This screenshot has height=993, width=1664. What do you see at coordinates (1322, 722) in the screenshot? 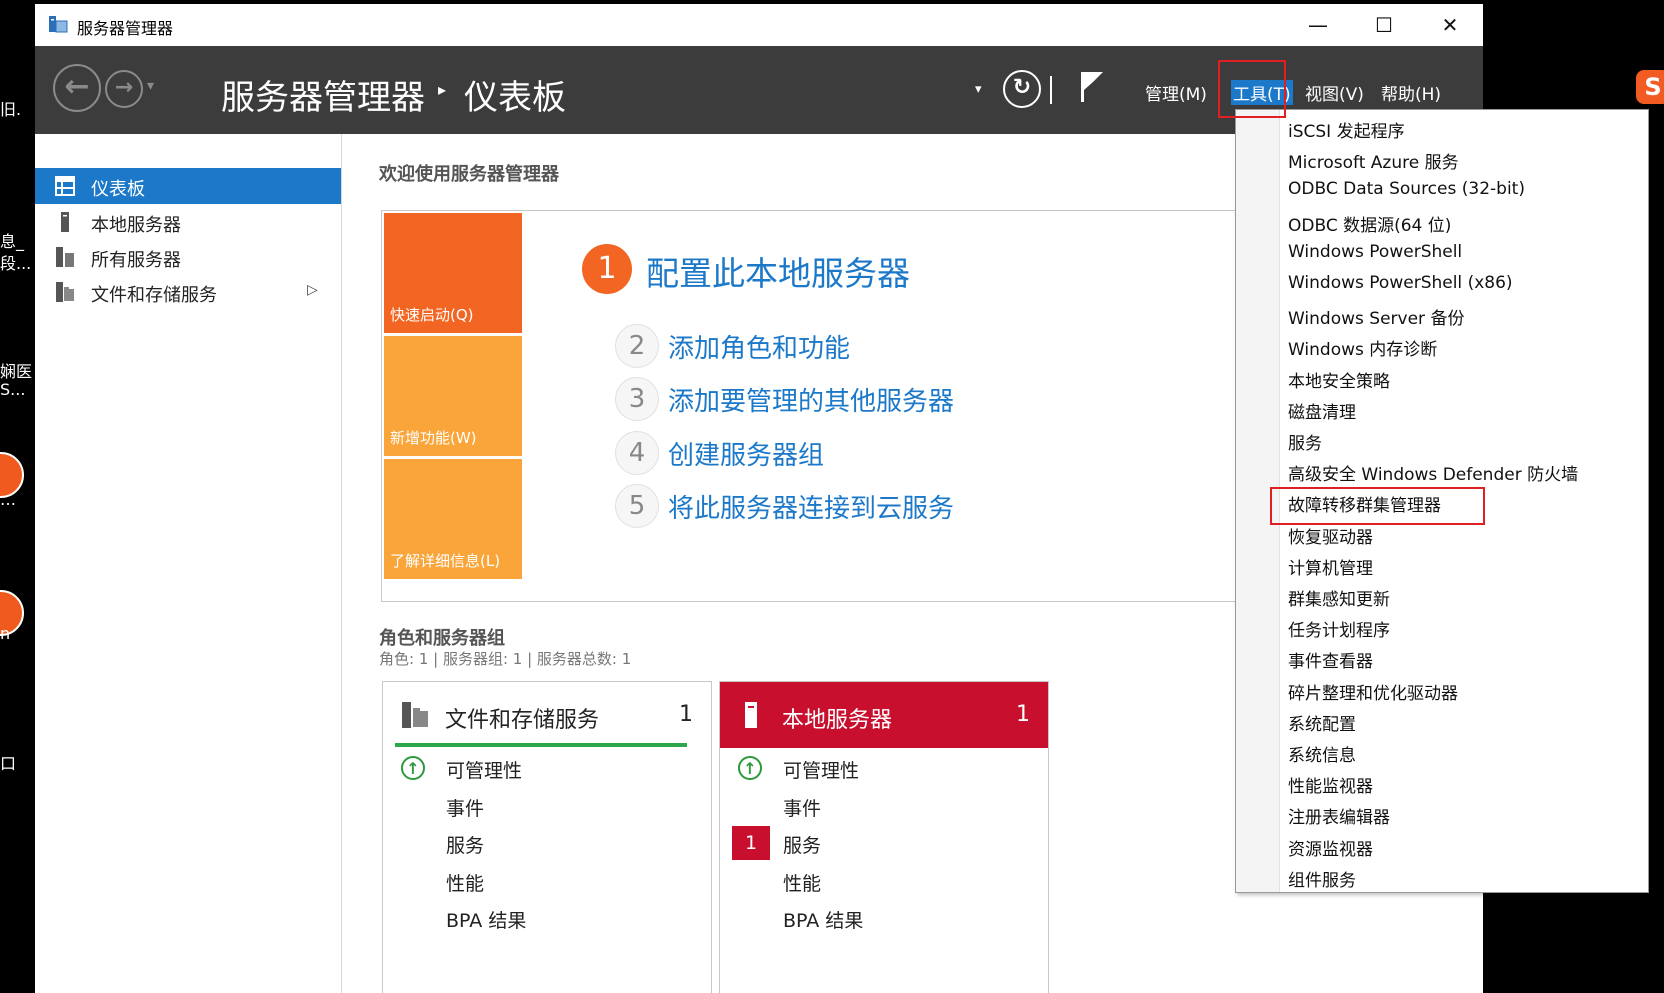
I see `tools-menu-item: 系统配置` at bounding box center [1322, 722].